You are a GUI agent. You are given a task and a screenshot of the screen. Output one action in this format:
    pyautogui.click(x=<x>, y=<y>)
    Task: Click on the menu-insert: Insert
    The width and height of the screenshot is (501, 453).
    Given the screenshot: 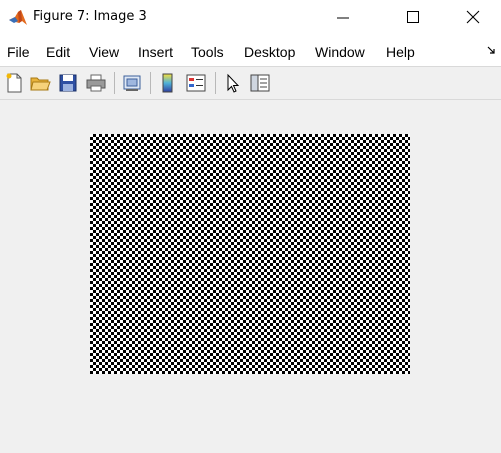 What is the action you would take?
    pyautogui.click(x=155, y=52)
    